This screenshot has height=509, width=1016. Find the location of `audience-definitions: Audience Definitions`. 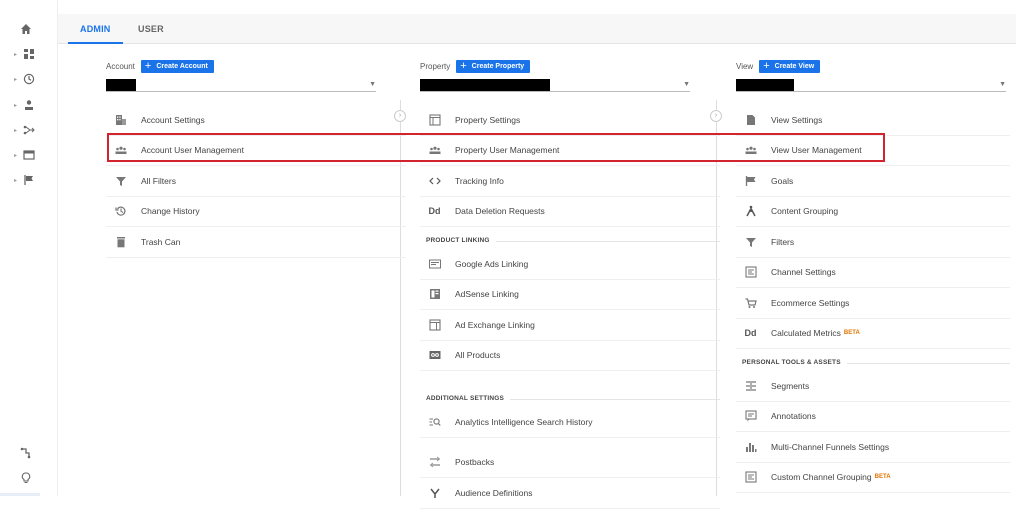

audience-definitions: Audience Definitions is located at coordinates (570, 493).